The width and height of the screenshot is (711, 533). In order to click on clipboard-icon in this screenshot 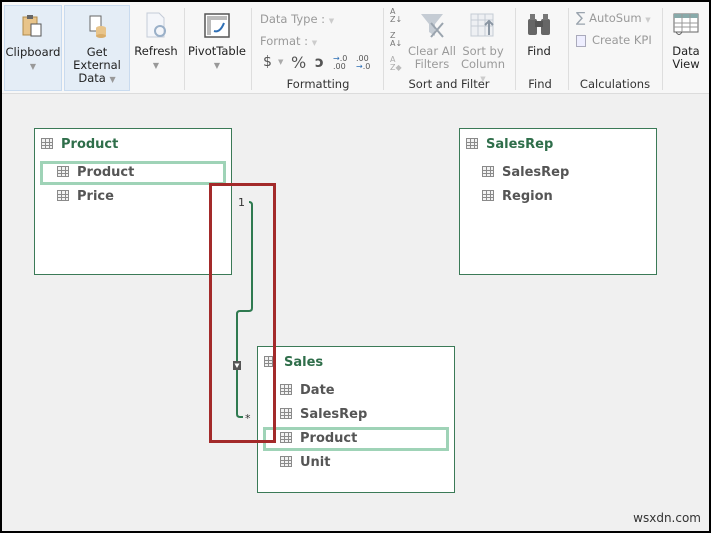, I will do `click(32, 26)`.